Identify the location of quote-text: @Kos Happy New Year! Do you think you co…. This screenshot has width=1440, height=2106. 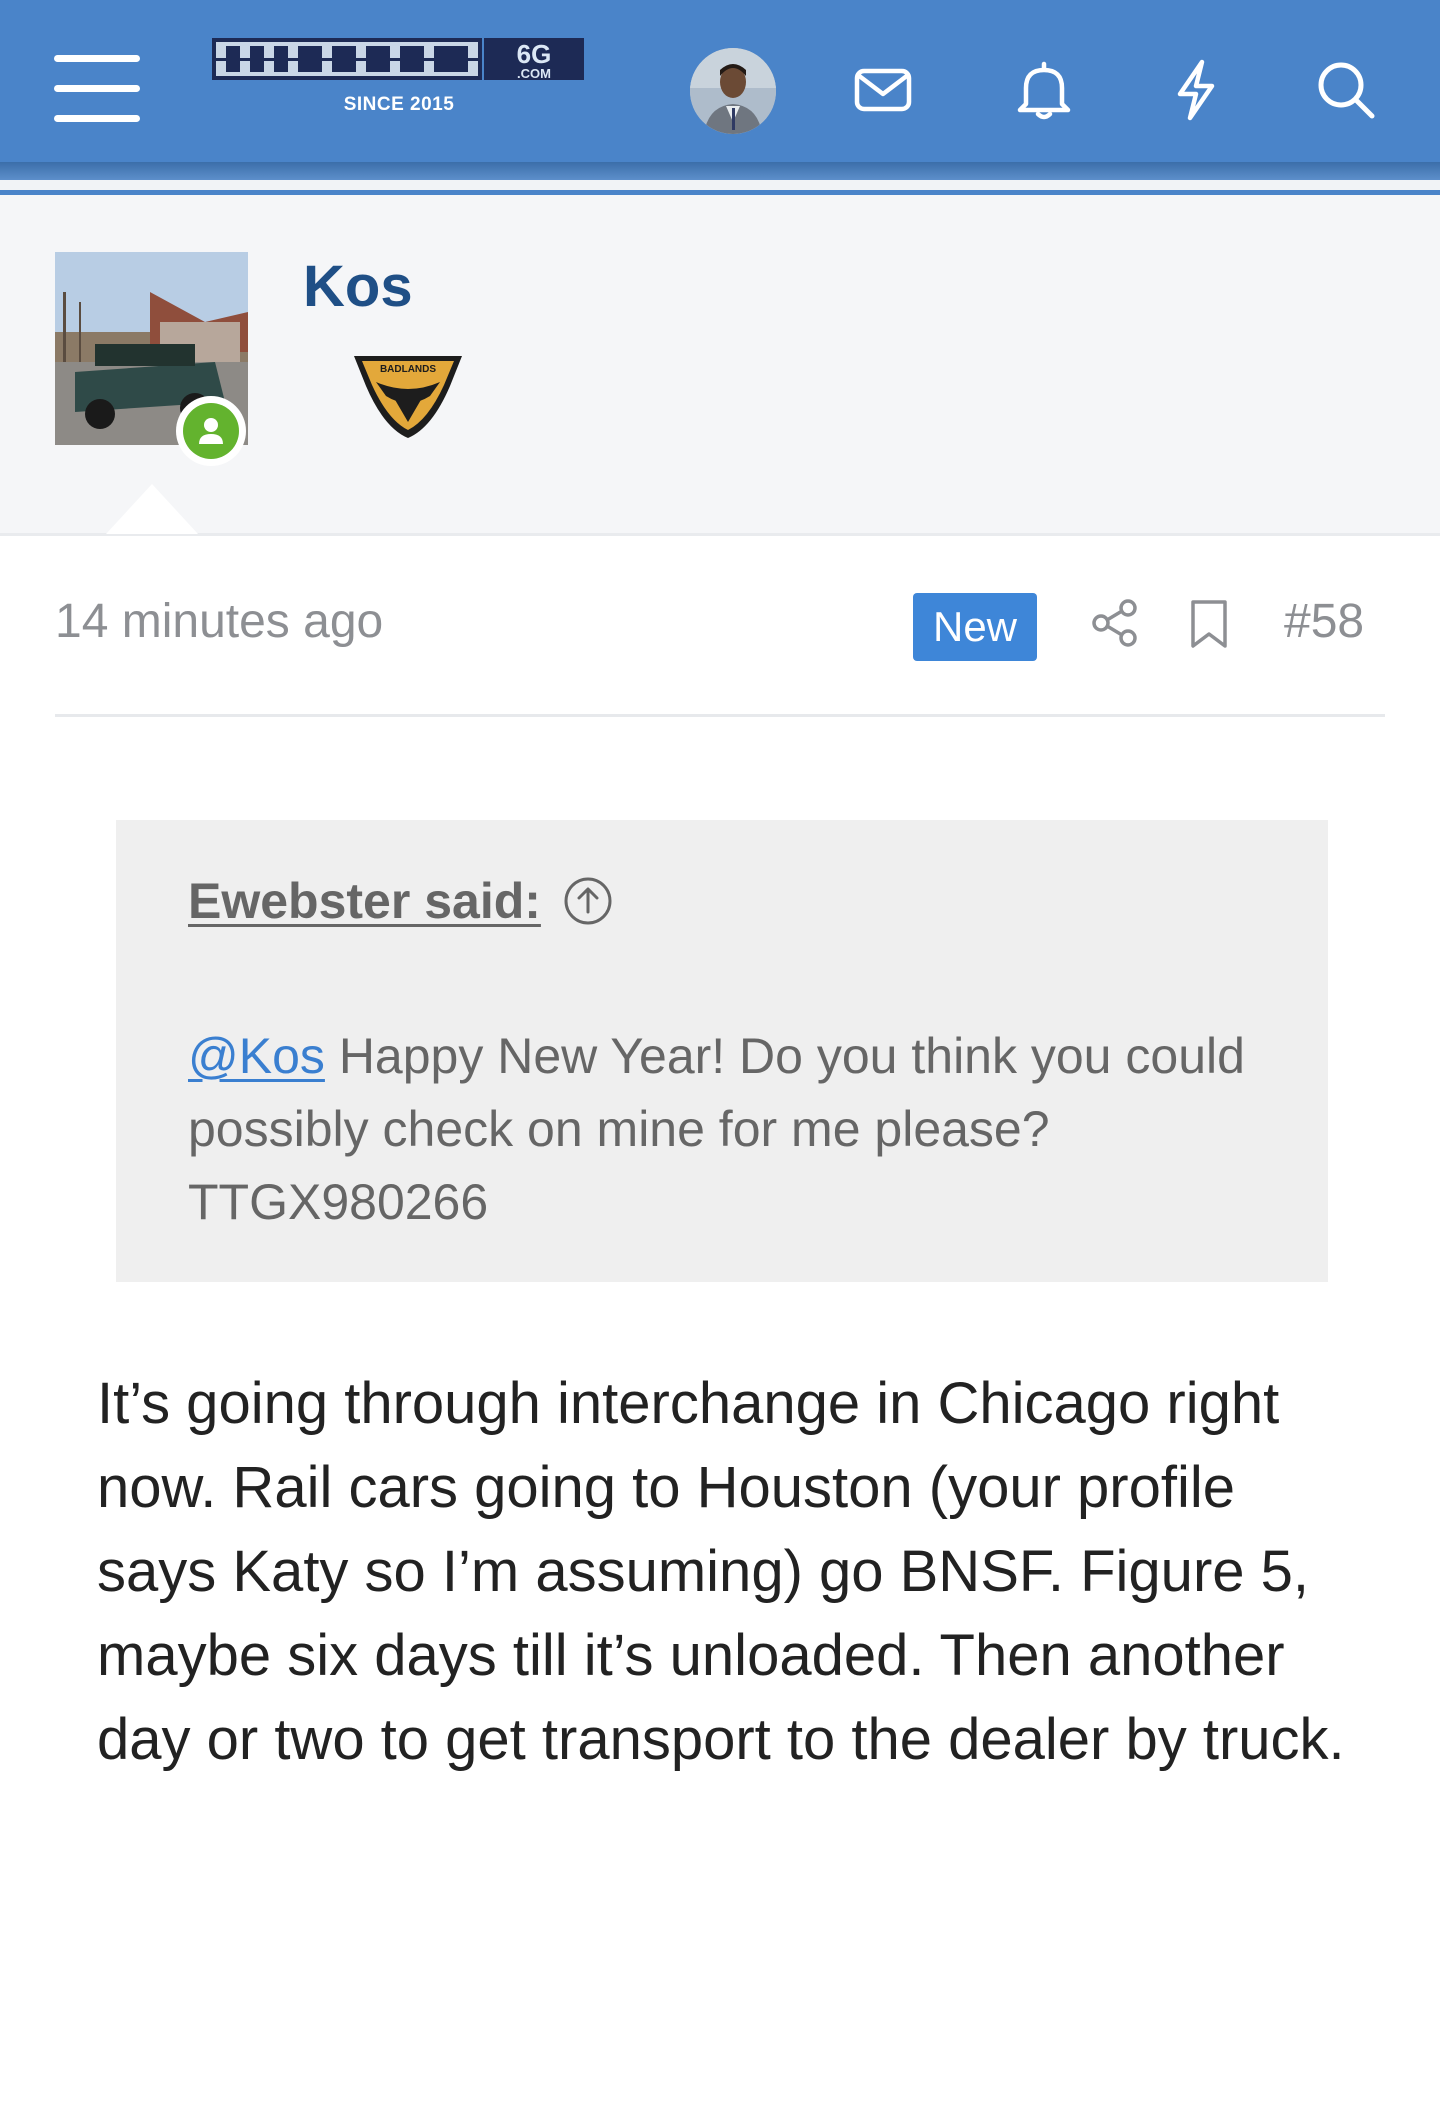
(738, 1129).